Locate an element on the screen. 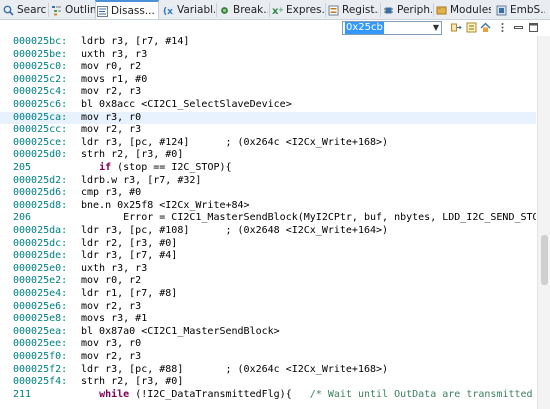 Image resolution: width=550 pixels, height=409 pixels. link-icon is located at coordinates (456, 27).